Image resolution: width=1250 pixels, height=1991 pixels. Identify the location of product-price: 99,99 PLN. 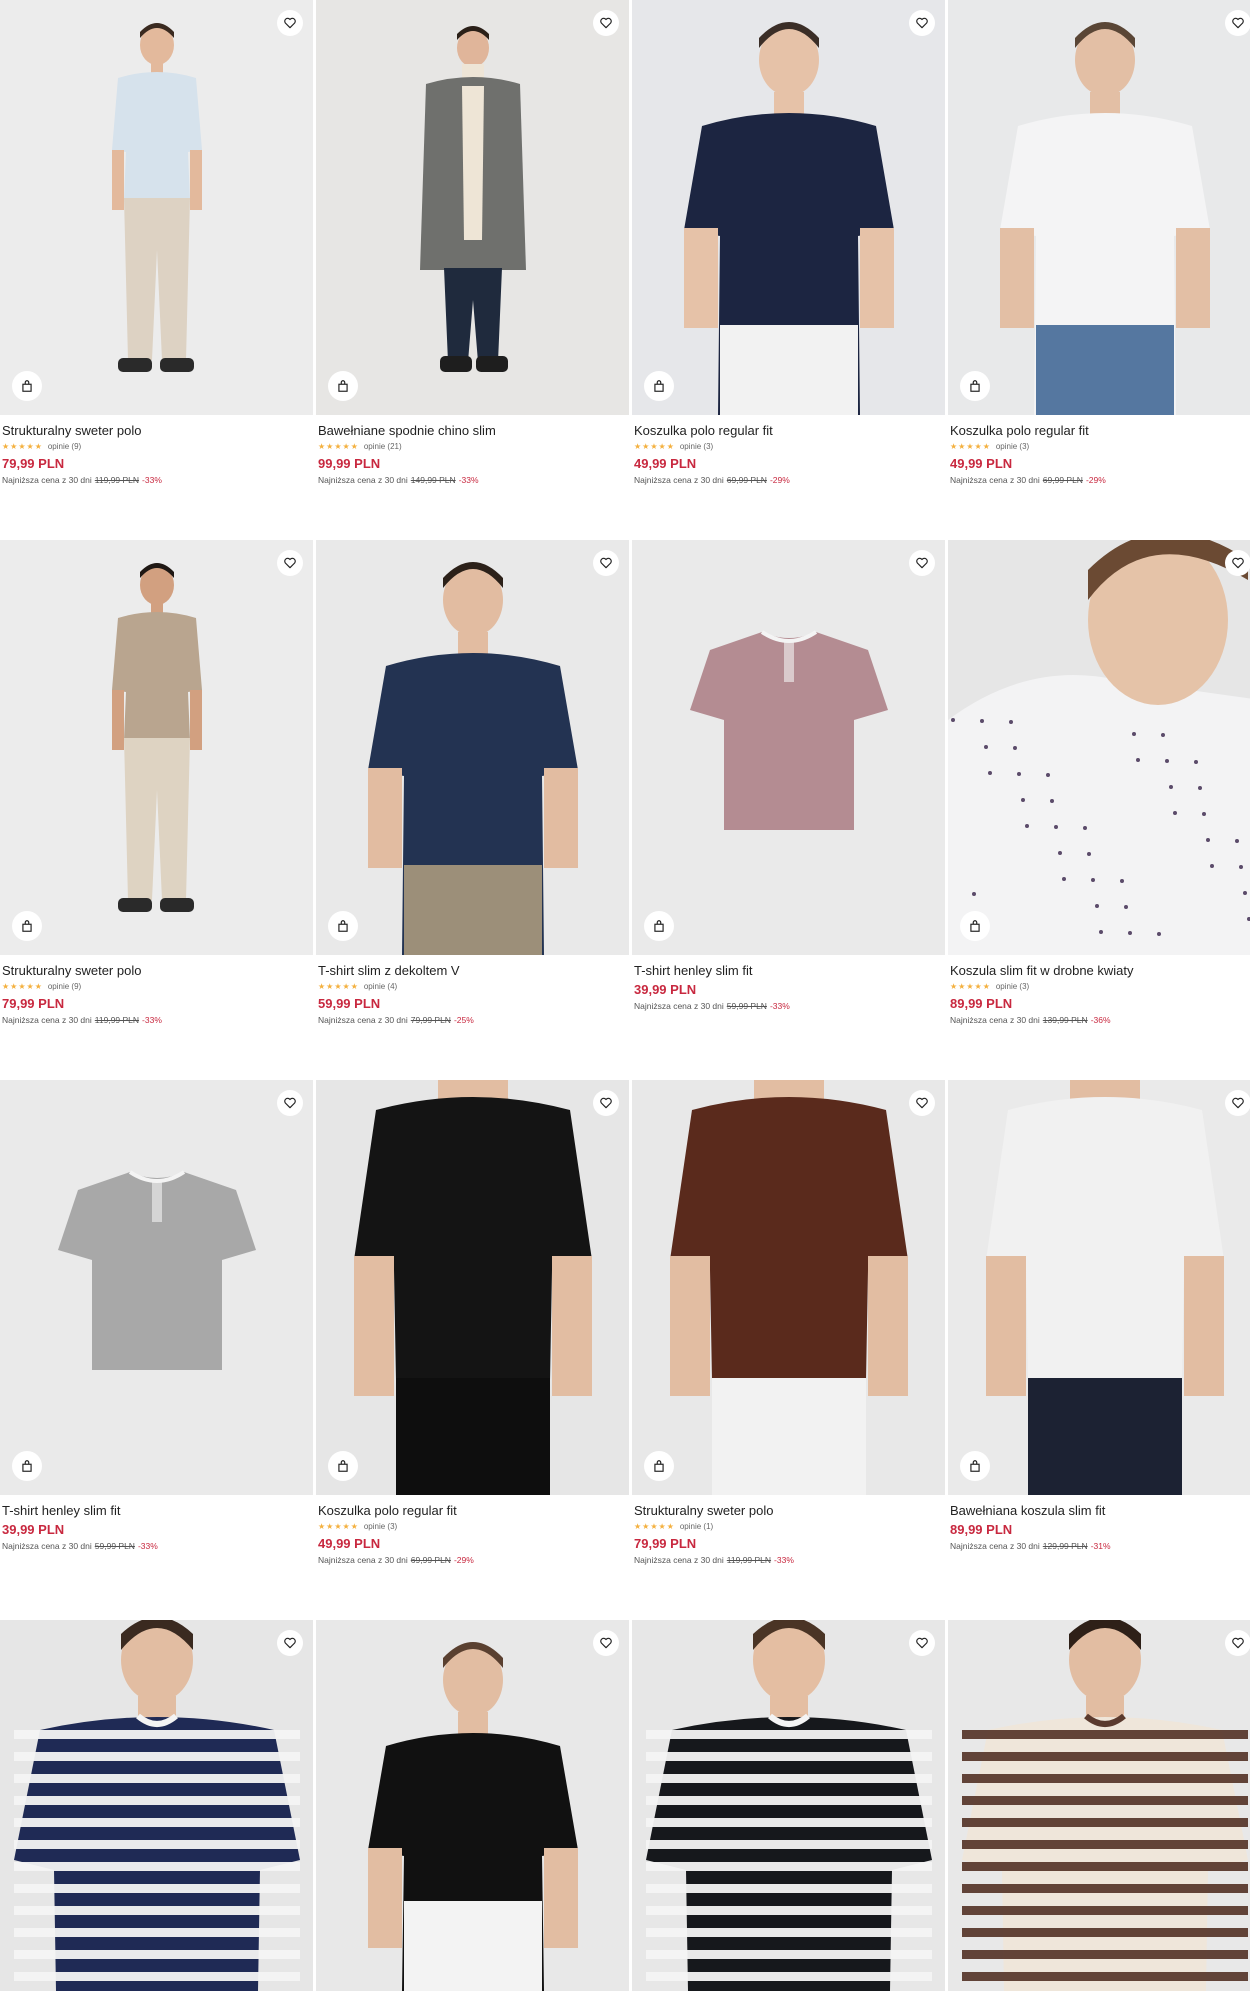
(349, 463).